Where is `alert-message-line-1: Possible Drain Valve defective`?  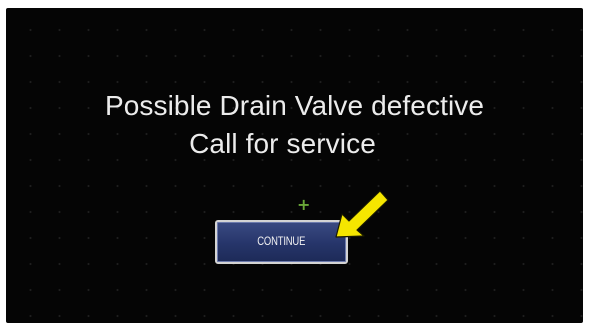
alert-message-line-1: Possible Drain Valve defective is located at coordinates (294, 105).